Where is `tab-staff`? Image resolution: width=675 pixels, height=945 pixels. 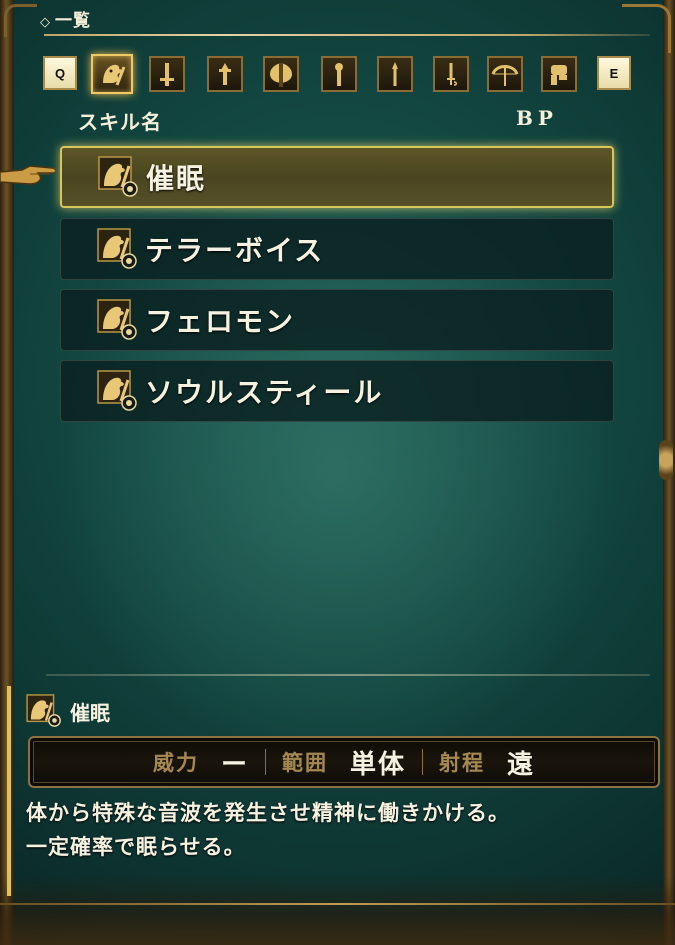 tab-staff is located at coordinates (339, 74).